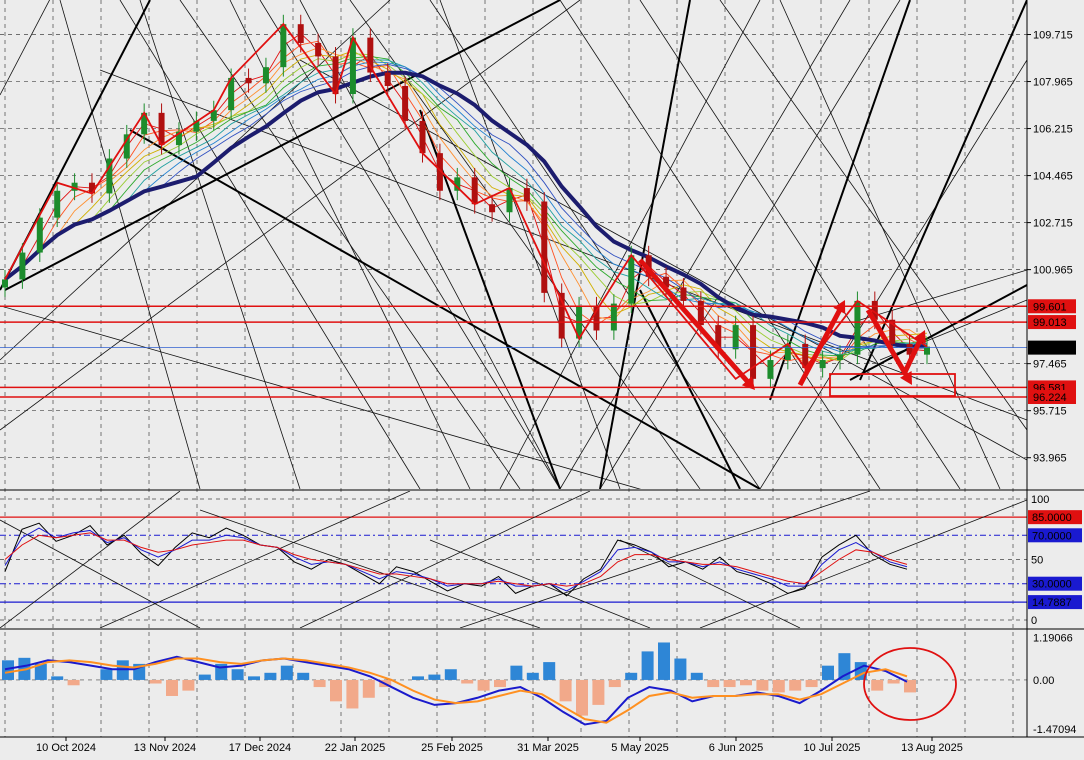 The image size is (1084, 760). What do you see at coordinates (1052, 518) in the screenshot?
I see `osc-level-label: 85.0000` at bounding box center [1052, 518].